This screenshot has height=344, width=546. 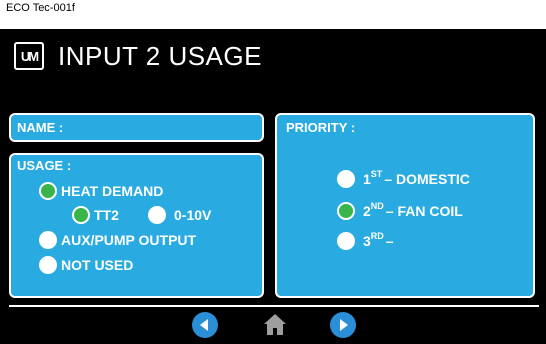 I want to click on next-button, so click(x=343, y=325).